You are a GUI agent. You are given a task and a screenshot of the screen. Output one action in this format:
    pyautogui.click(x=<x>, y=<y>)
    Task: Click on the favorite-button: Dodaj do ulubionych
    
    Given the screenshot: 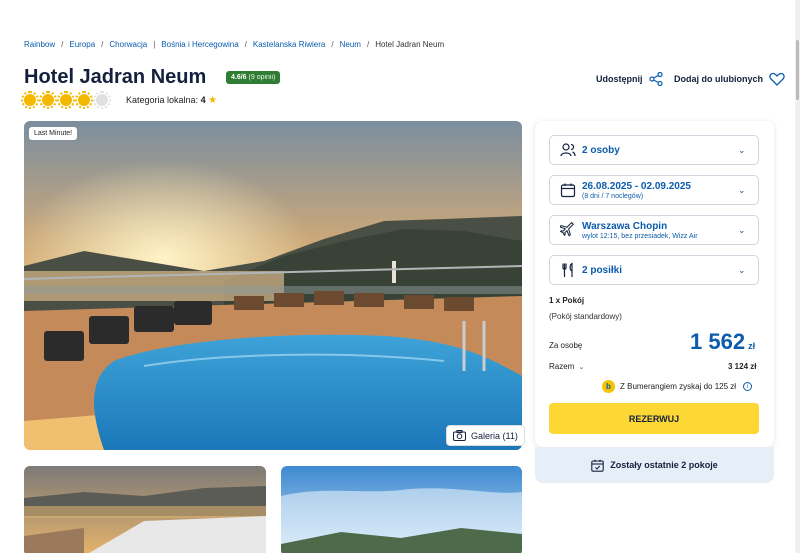 What is the action you would take?
    pyautogui.click(x=729, y=79)
    